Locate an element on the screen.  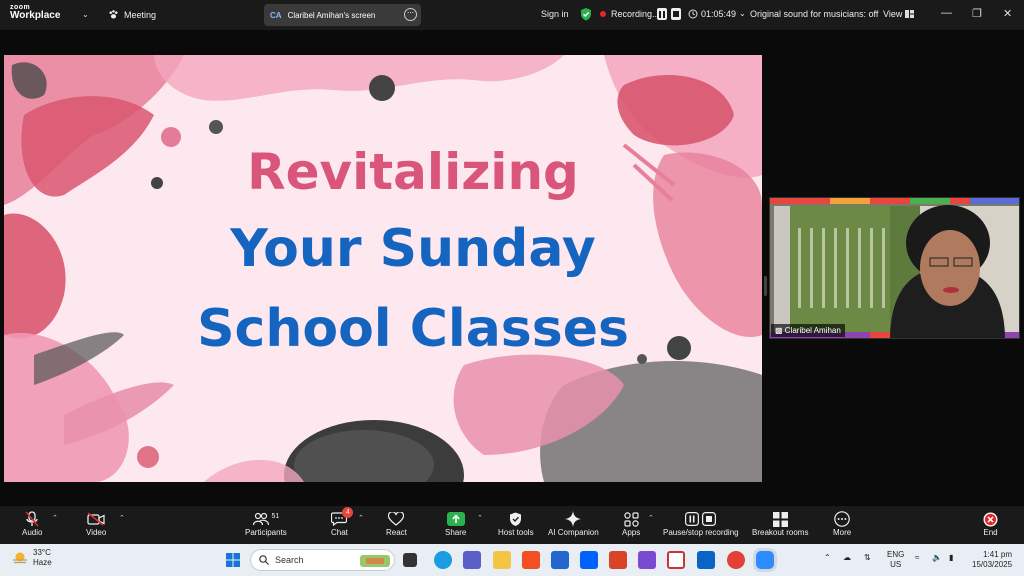
view-button-label: View is located at coordinates (892, 14).